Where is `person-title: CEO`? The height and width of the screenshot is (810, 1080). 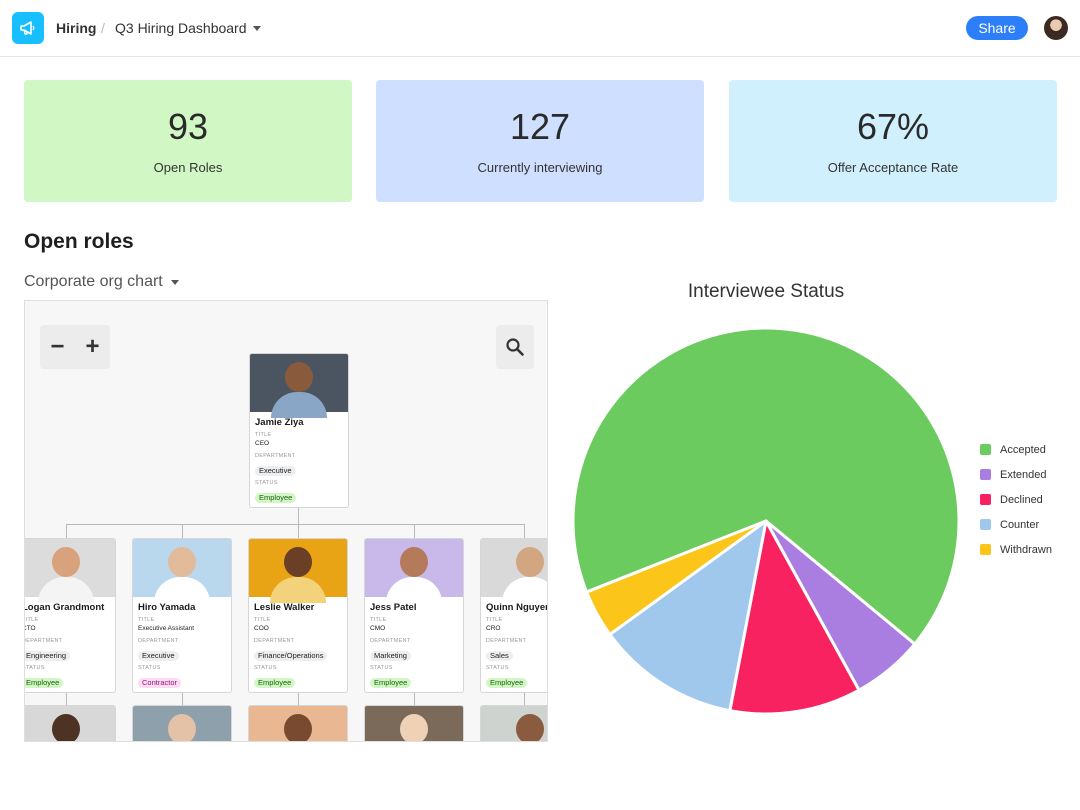 person-title: CEO is located at coordinates (262, 443).